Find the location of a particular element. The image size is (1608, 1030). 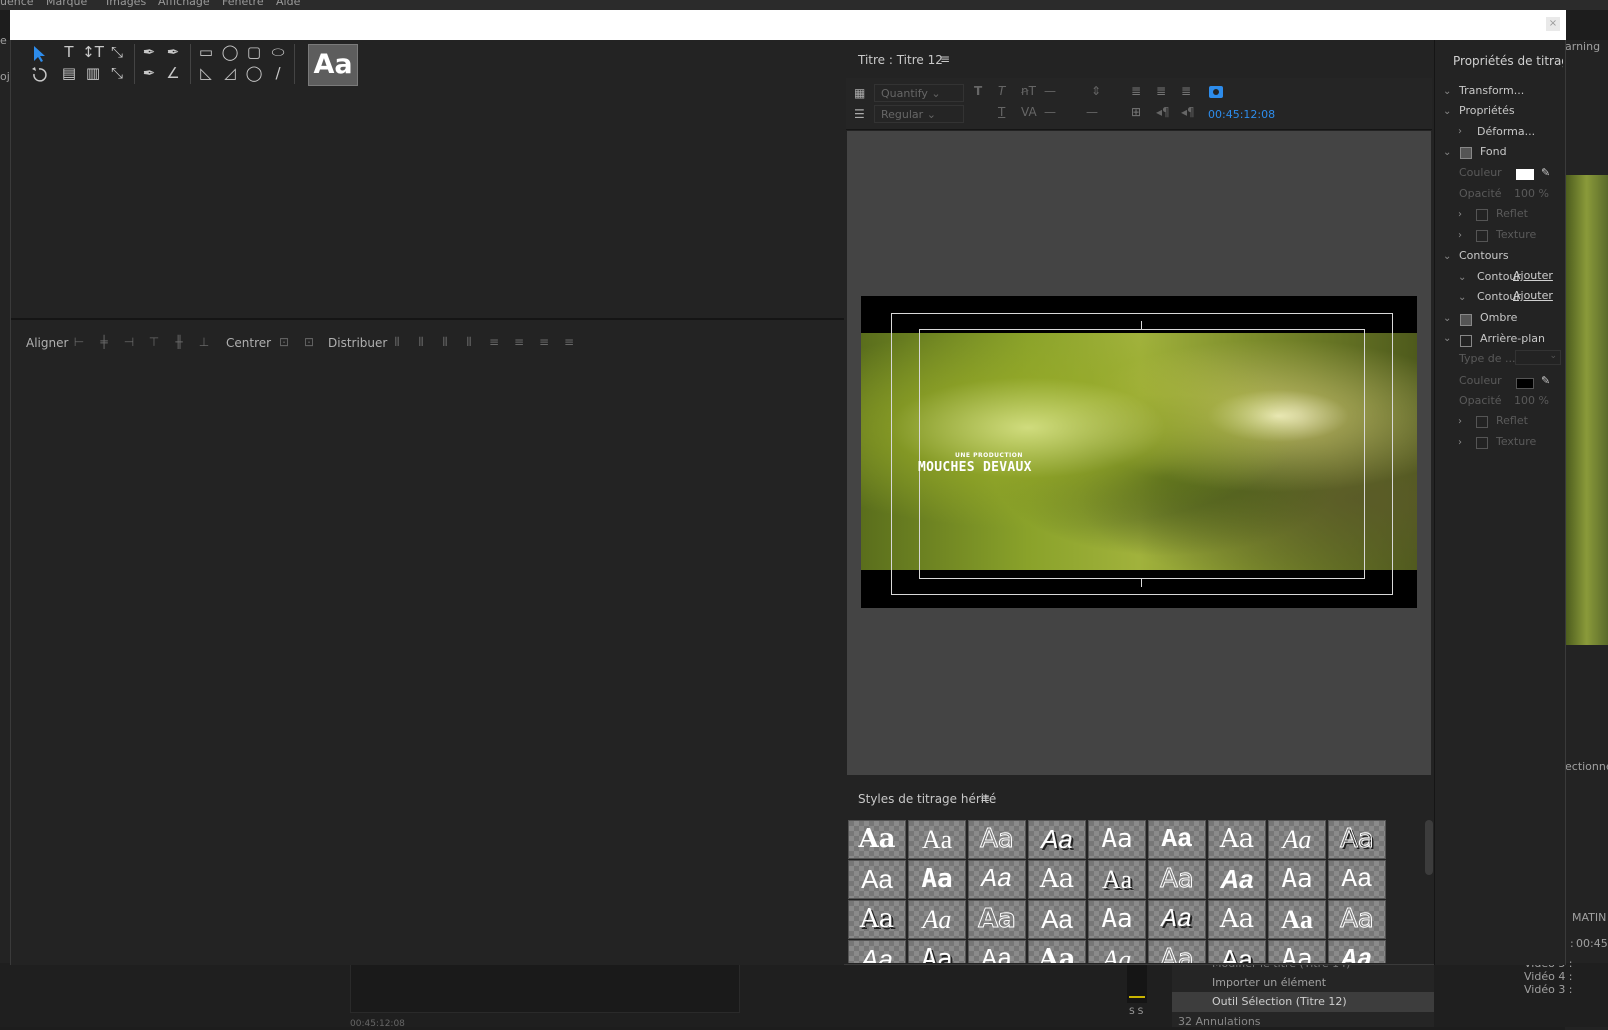

properties-panel-title: Propriétés de titrage is located at coordinates (1508, 61).